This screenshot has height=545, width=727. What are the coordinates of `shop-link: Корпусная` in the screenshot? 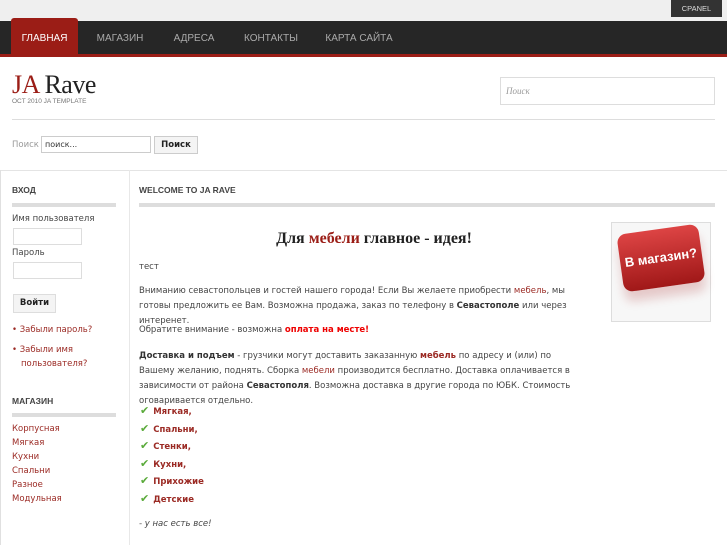 It's located at (36, 429).